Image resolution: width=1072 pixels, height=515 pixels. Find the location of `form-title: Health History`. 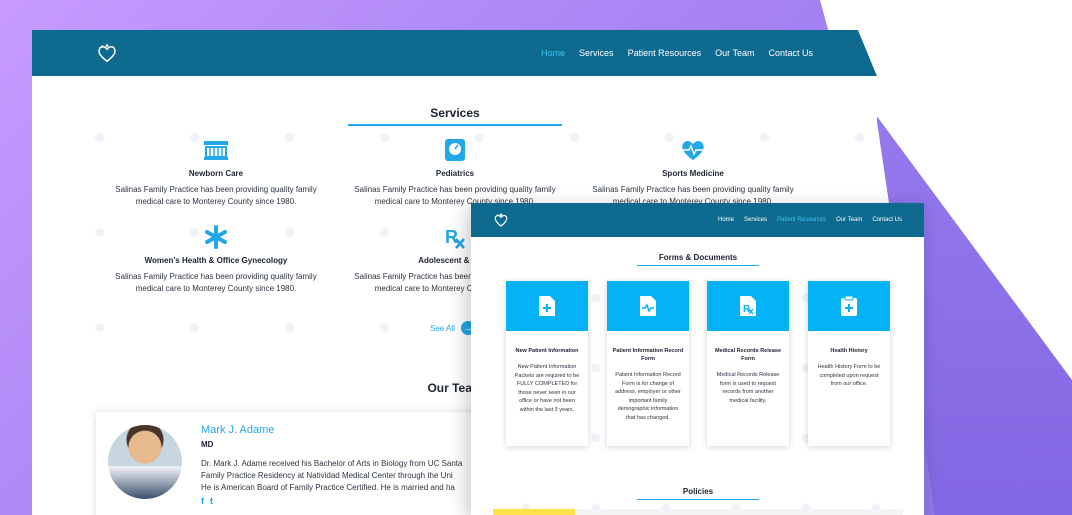

form-title: Health History is located at coordinates (849, 351).